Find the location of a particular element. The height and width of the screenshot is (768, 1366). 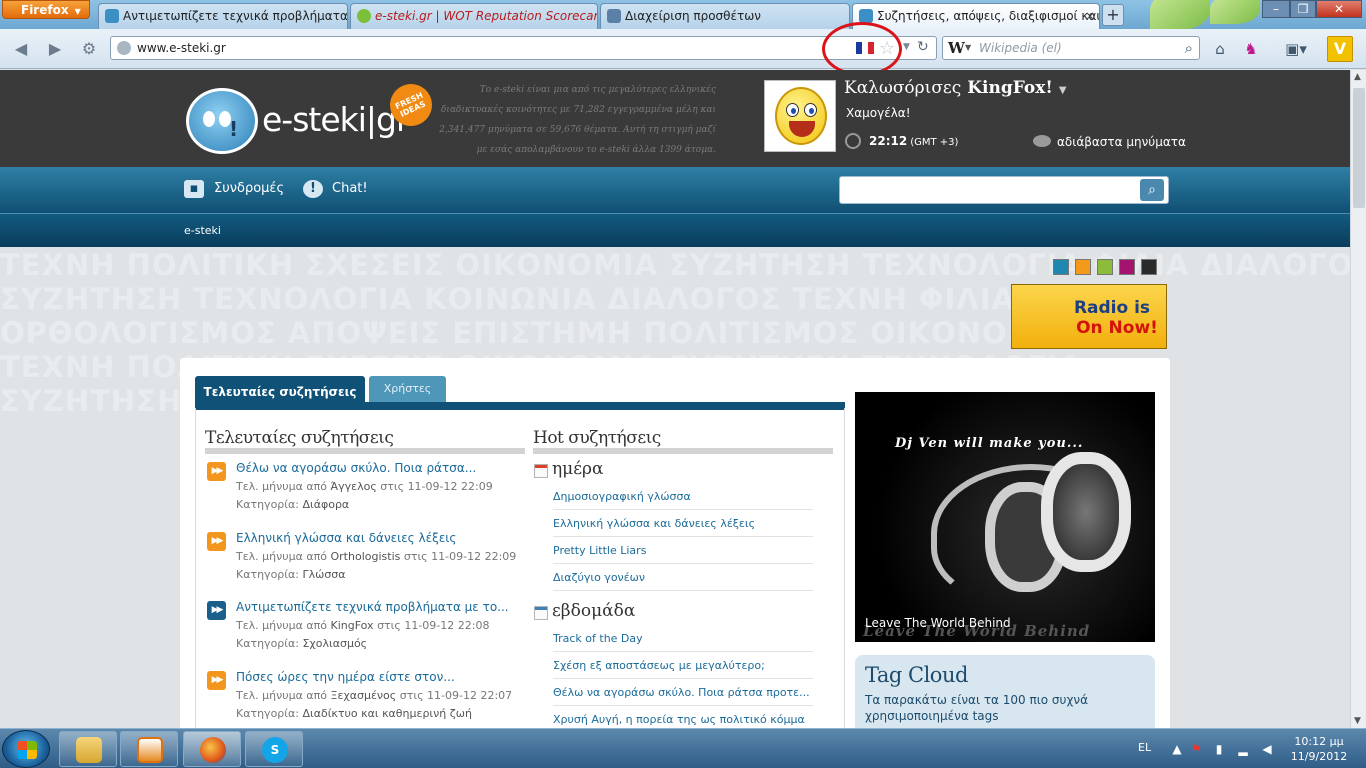

addon-toolbar-icon: ⚙ is located at coordinates (89, 49).